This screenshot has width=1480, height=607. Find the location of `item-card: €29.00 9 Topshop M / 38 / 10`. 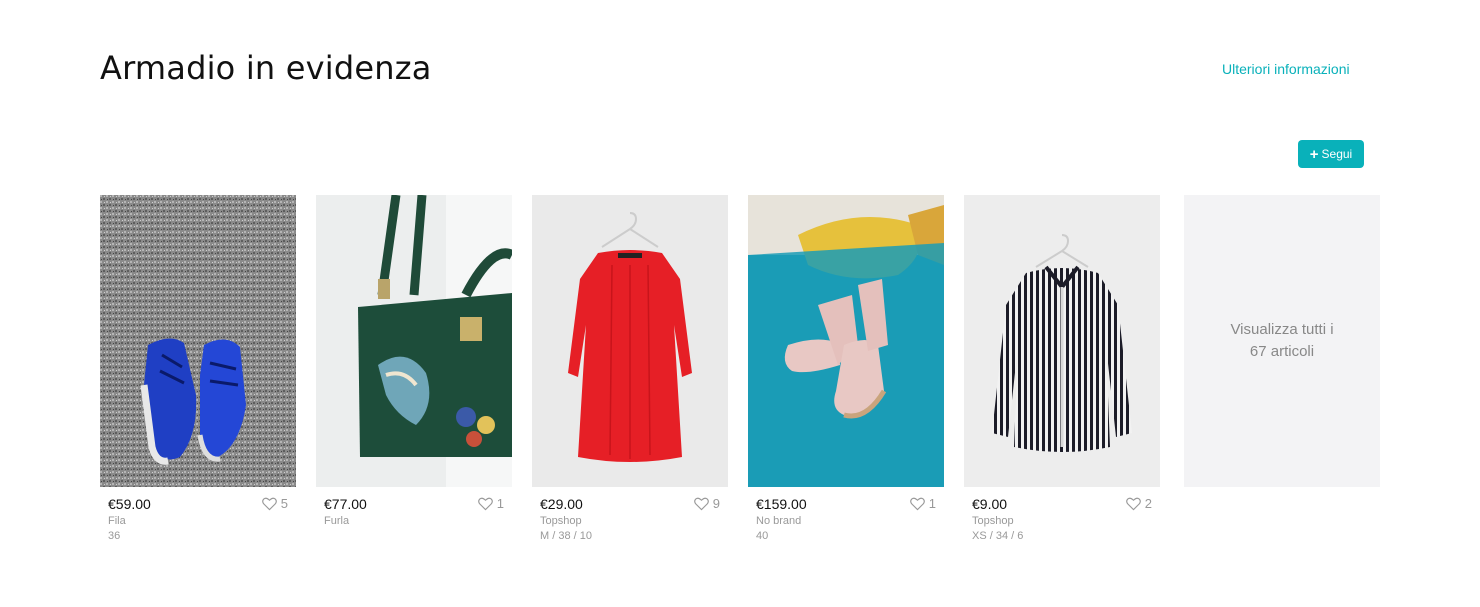

item-card: €29.00 9 Topshop M / 38 / 10 is located at coordinates (630, 368).